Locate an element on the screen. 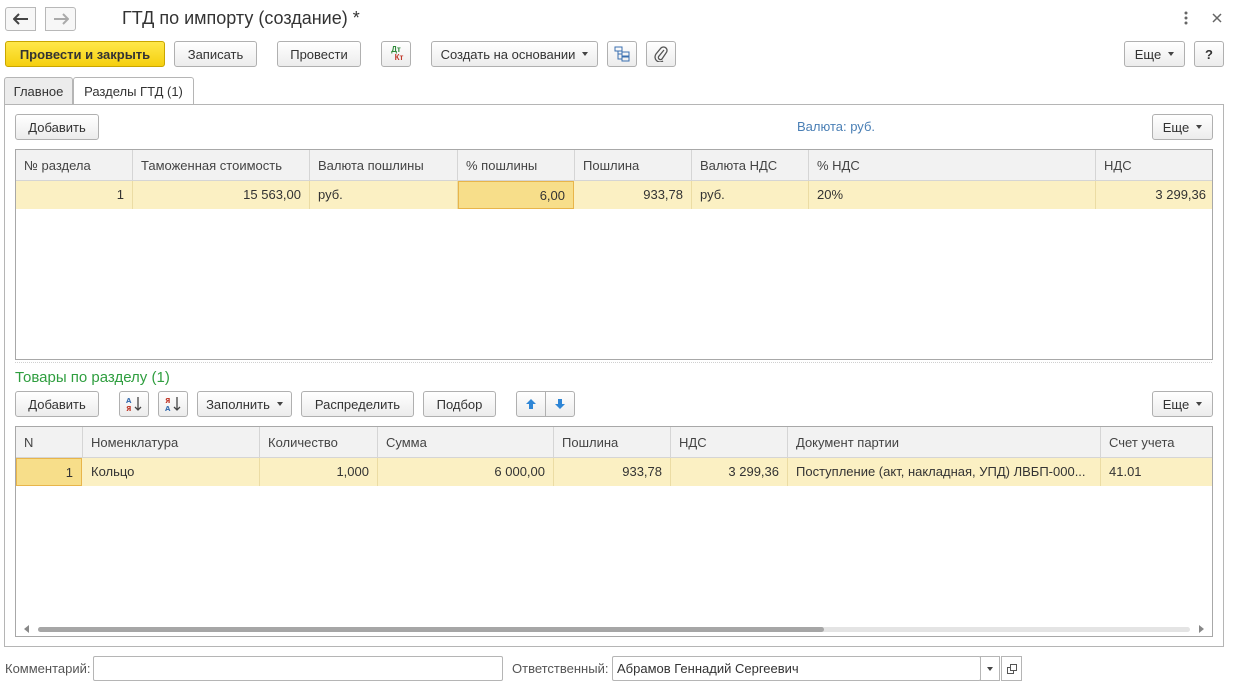 The image size is (1233, 686). close-icon is located at coordinates (1217, 18).